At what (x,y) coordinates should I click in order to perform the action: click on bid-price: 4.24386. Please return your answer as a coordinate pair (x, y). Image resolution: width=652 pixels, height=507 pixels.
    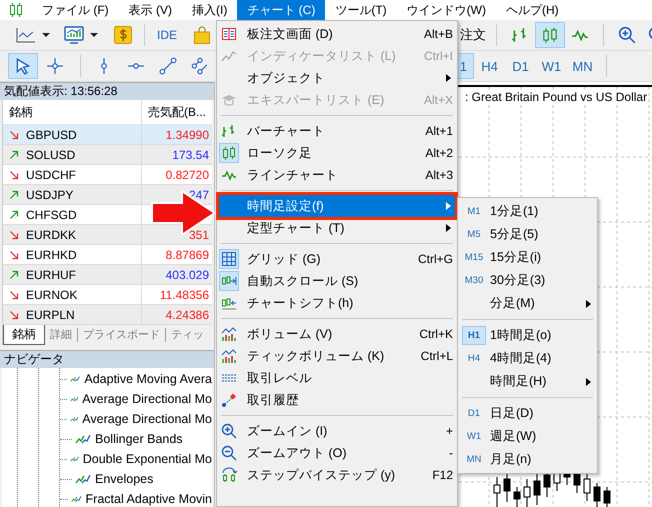
    Looking at the image, I should click on (187, 315).